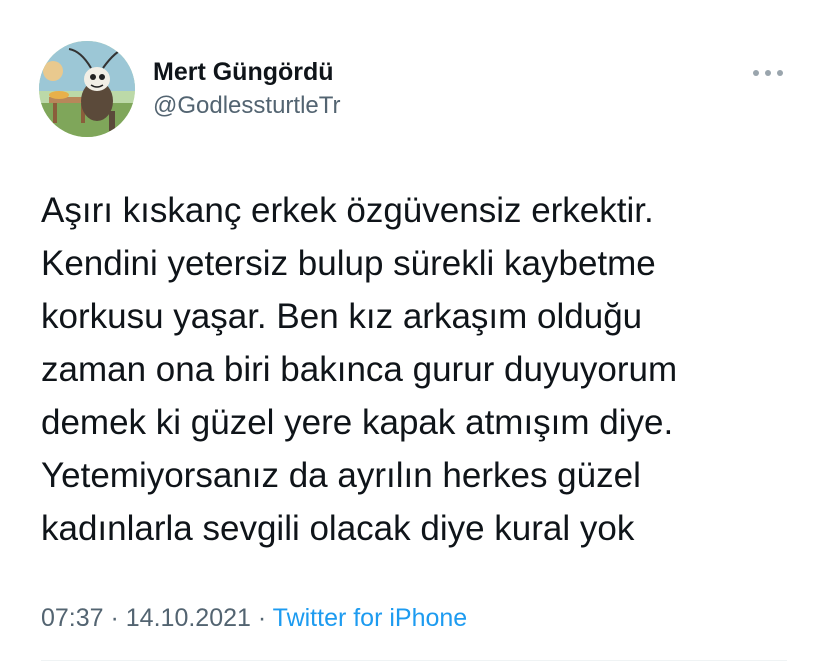 Image resolution: width=828 pixels, height=667 pixels. I want to click on more-options-button, so click(768, 73).